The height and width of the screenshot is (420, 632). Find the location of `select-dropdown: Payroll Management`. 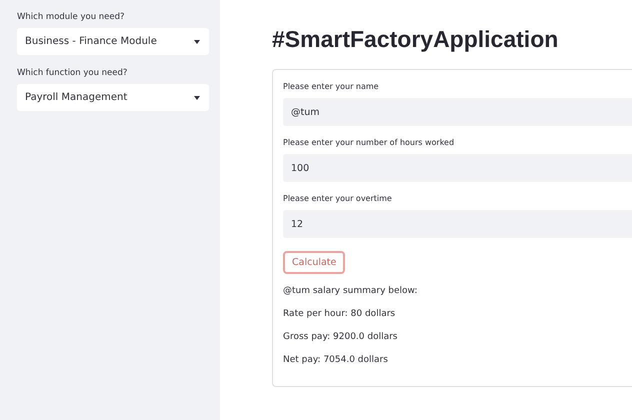

select-dropdown: Payroll Management is located at coordinates (113, 97).